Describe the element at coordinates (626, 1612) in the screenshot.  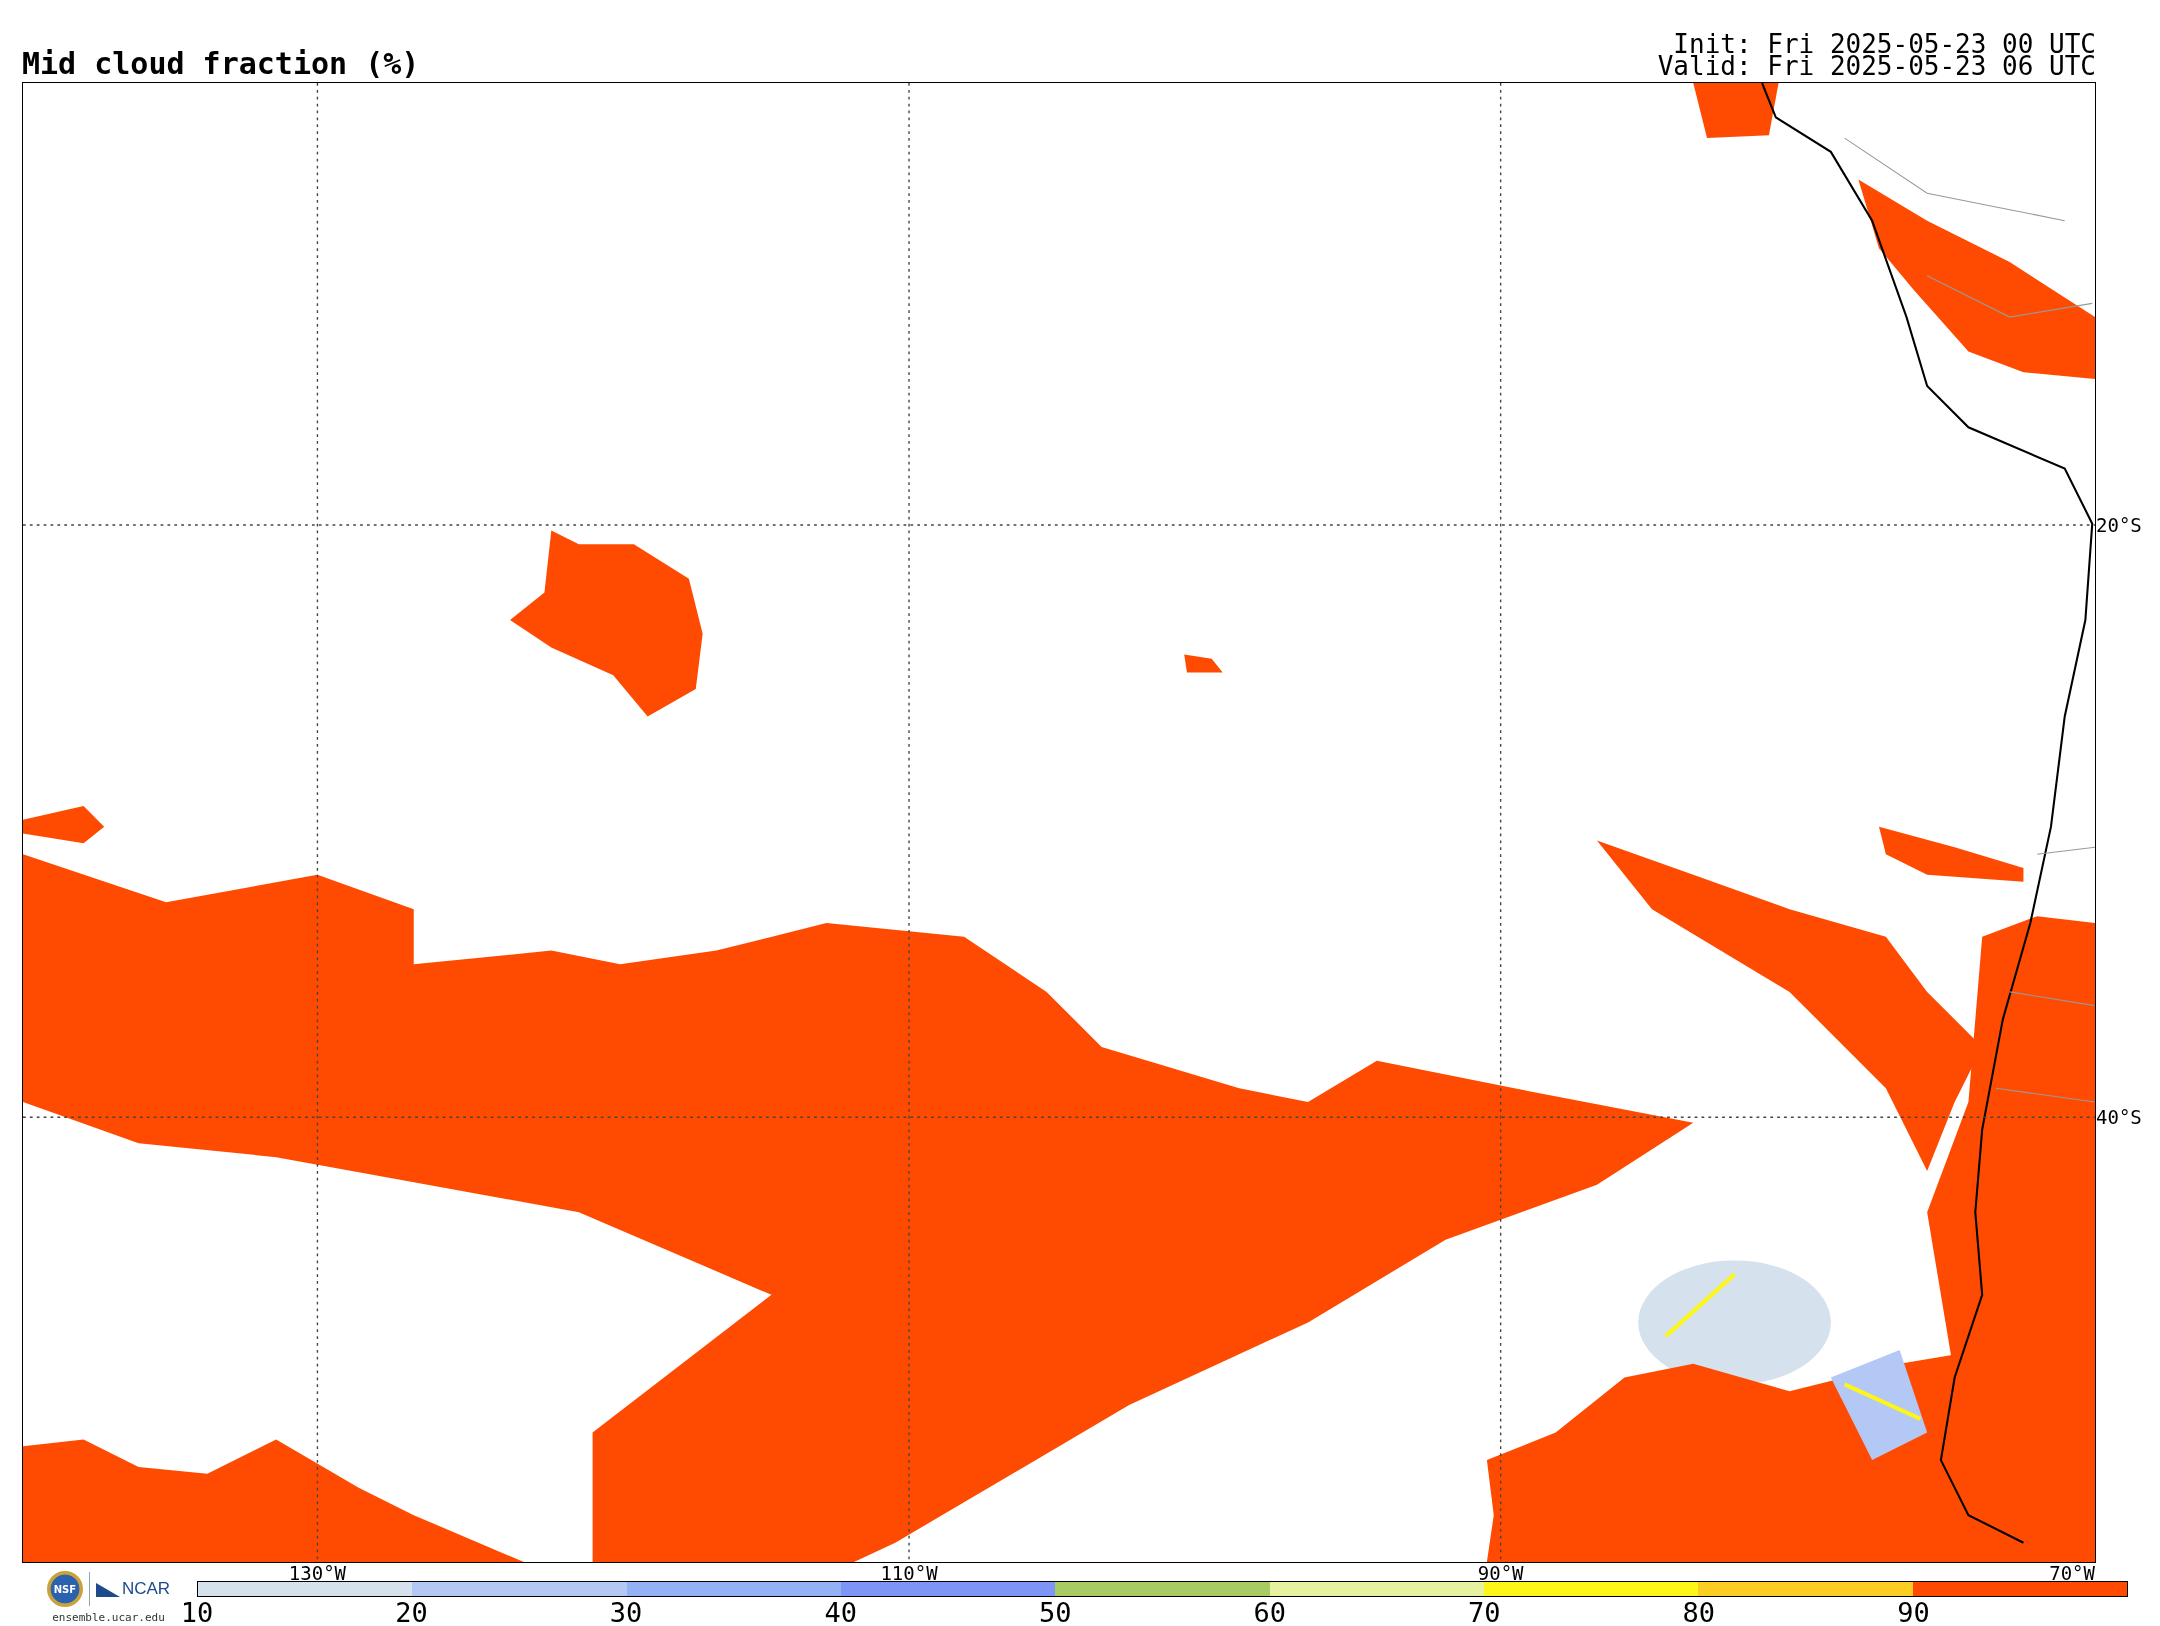
I see `scale-tick-label: 30` at that location.